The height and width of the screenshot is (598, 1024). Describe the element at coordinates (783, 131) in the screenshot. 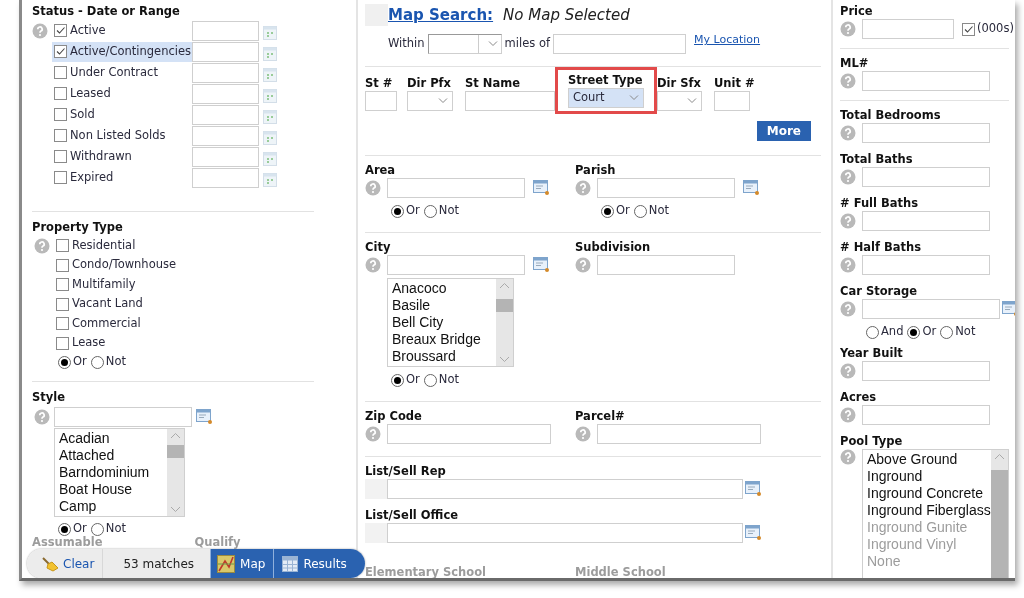

I see `more-button: More` at that location.